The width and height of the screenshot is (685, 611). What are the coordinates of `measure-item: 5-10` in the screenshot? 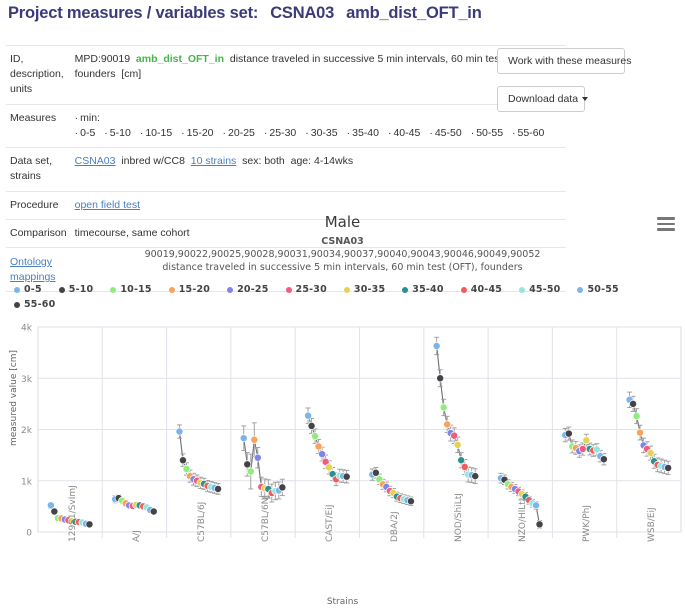 It's located at (117, 133).